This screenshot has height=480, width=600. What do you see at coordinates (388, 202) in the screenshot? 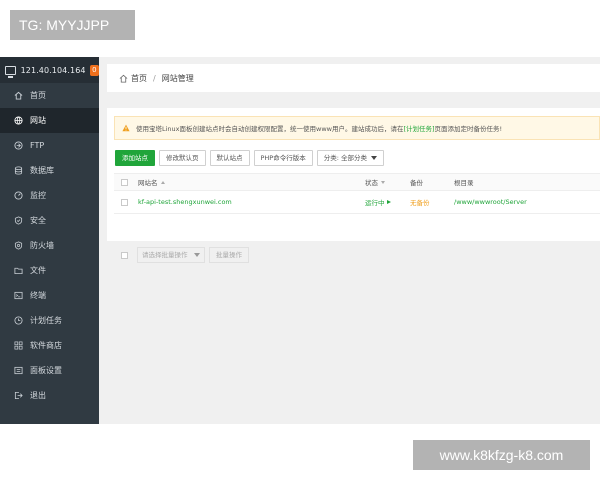
I see `play-icon` at bounding box center [388, 202].